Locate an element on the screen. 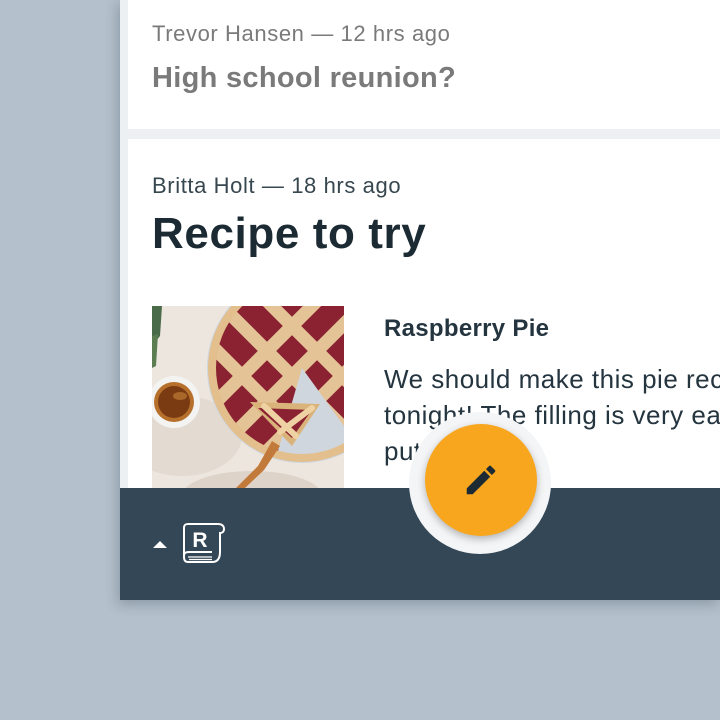  caret-up-icon is located at coordinates (160, 544).